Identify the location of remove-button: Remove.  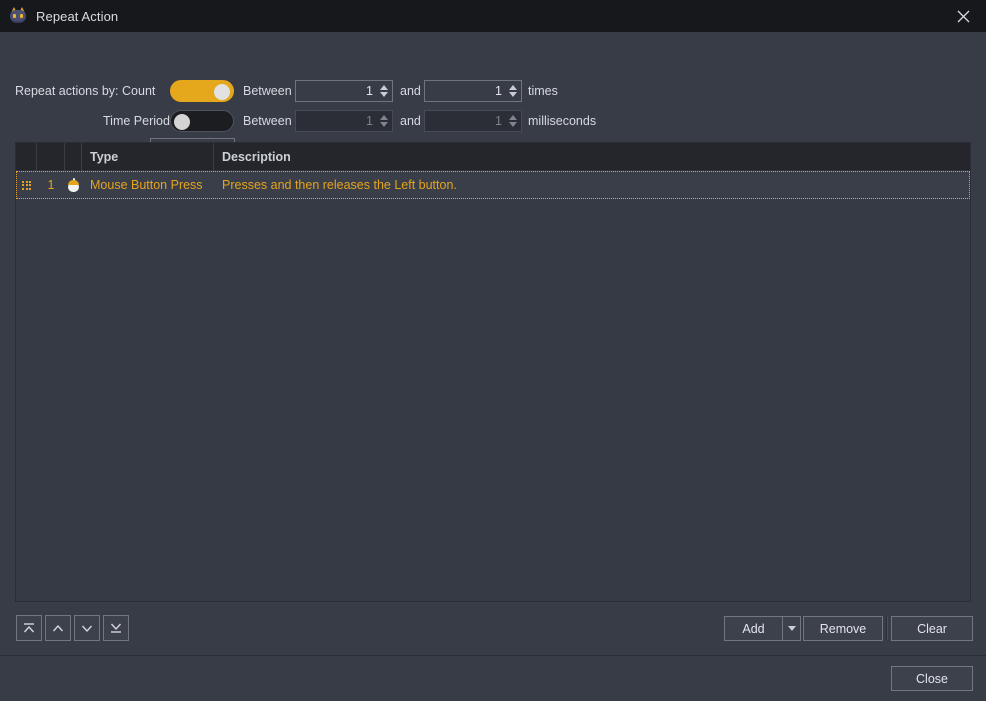
(843, 628).